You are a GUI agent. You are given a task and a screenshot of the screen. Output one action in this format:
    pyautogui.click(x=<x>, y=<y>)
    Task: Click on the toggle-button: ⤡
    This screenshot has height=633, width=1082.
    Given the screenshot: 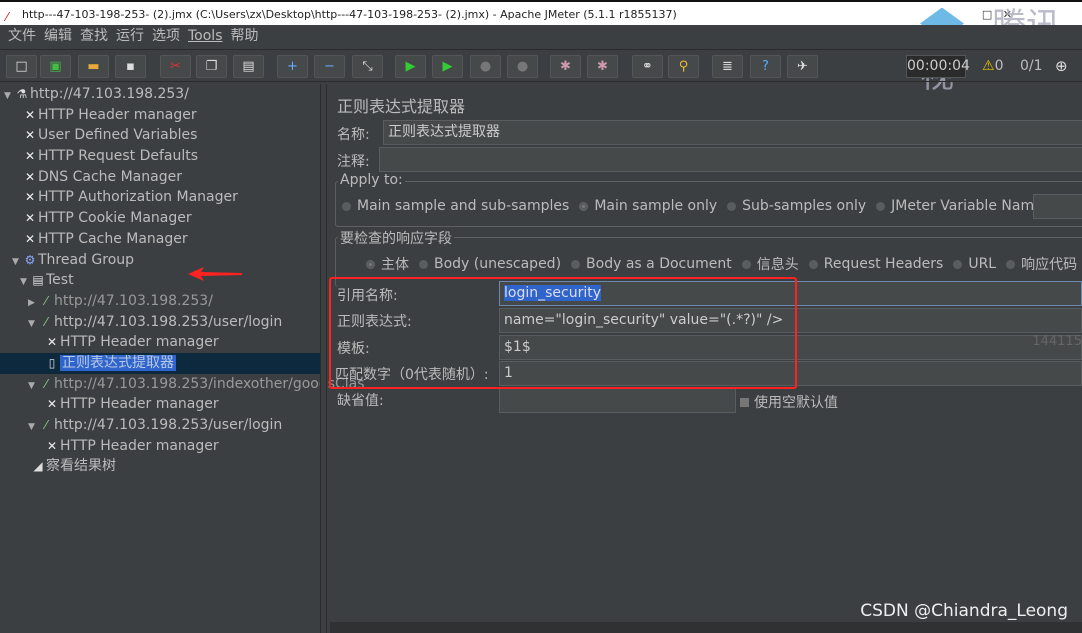 What is the action you would take?
    pyautogui.click(x=367, y=66)
    